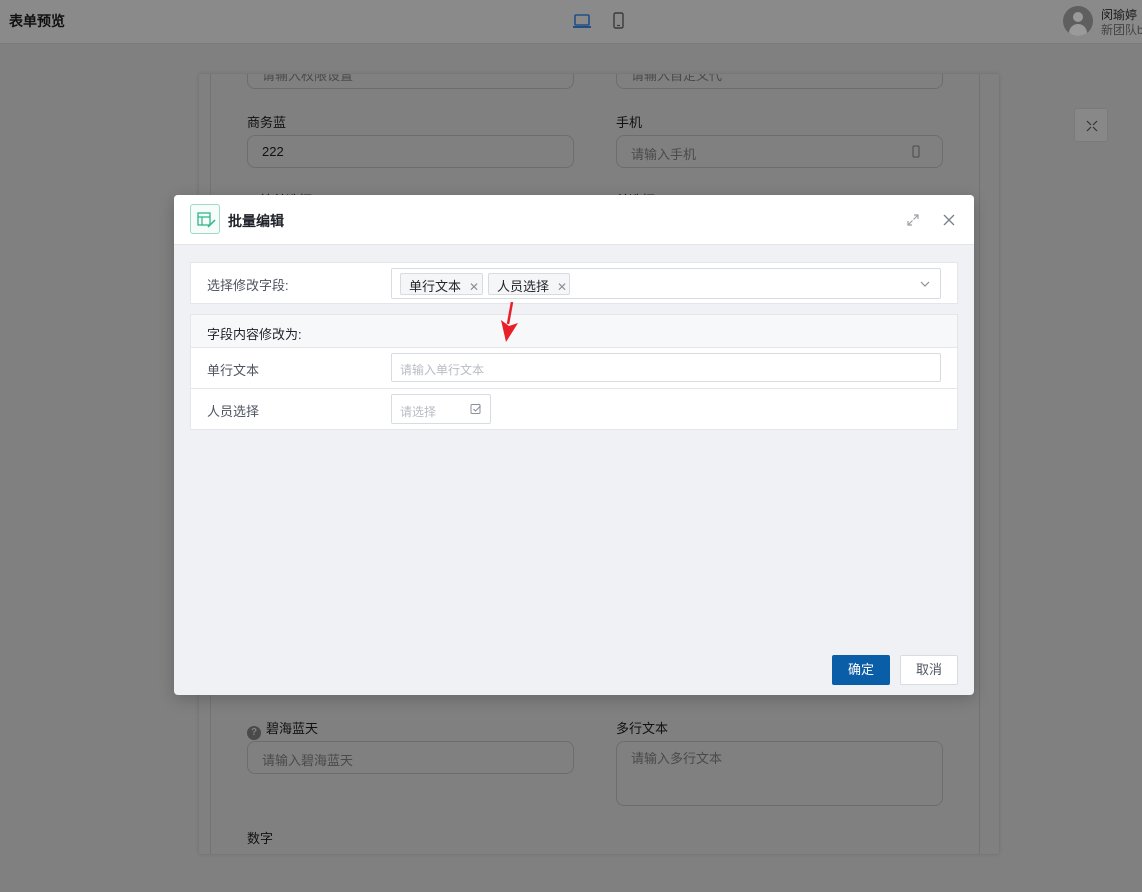 This screenshot has height=892, width=1142. I want to click on field-label-phone: 手机, so click(629, 122).